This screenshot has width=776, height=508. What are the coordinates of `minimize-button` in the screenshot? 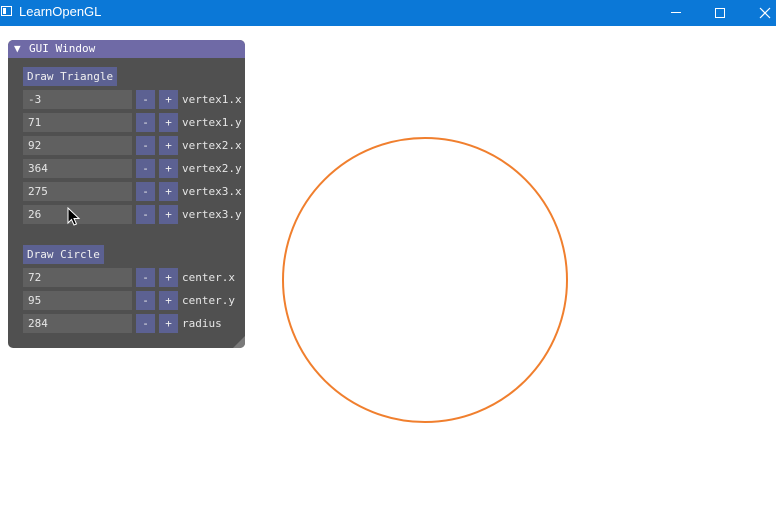 It's located at (676, 13).